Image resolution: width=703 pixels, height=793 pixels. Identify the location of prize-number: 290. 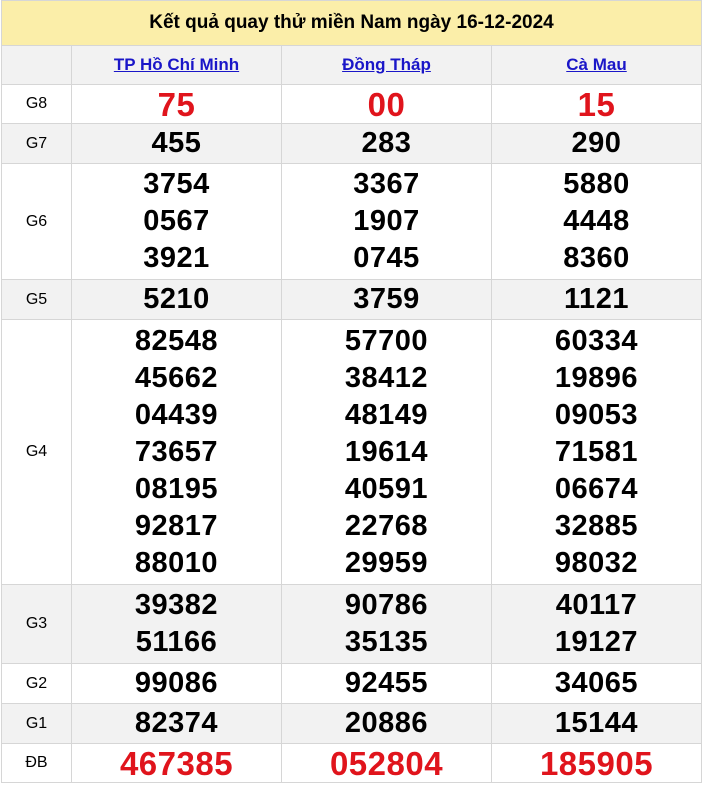
(596, 143).